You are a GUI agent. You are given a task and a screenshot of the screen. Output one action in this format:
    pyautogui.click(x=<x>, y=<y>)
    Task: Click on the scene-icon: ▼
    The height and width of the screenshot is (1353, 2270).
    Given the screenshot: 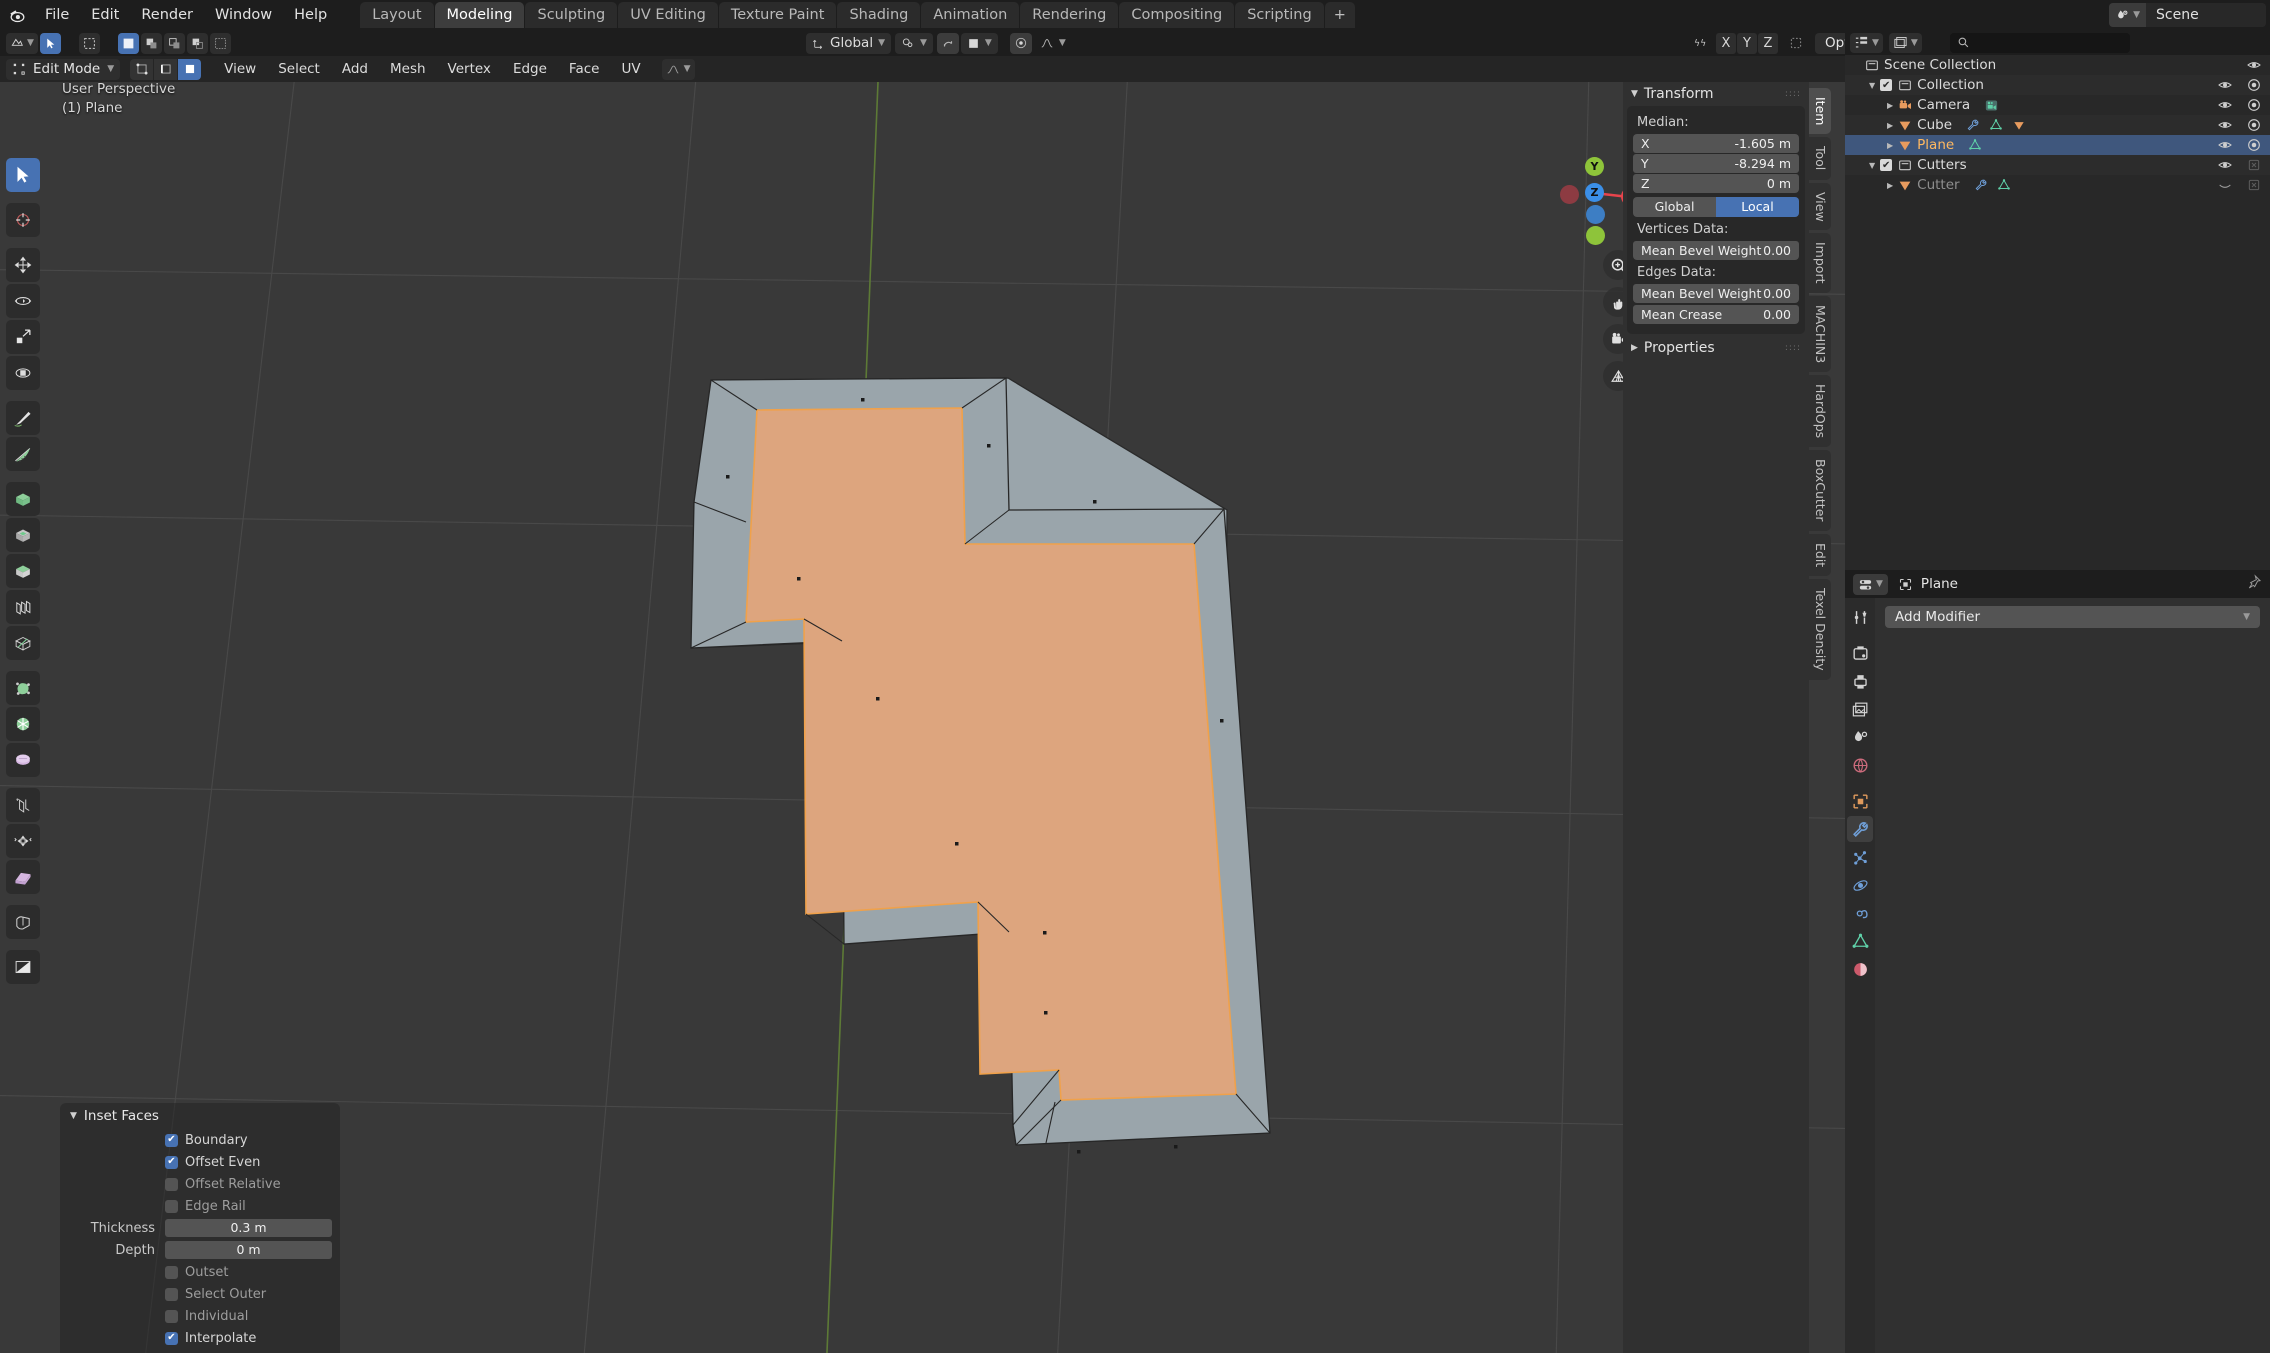 What is the action you would take?
    pyautogui.click(x=2127, y=15)
    